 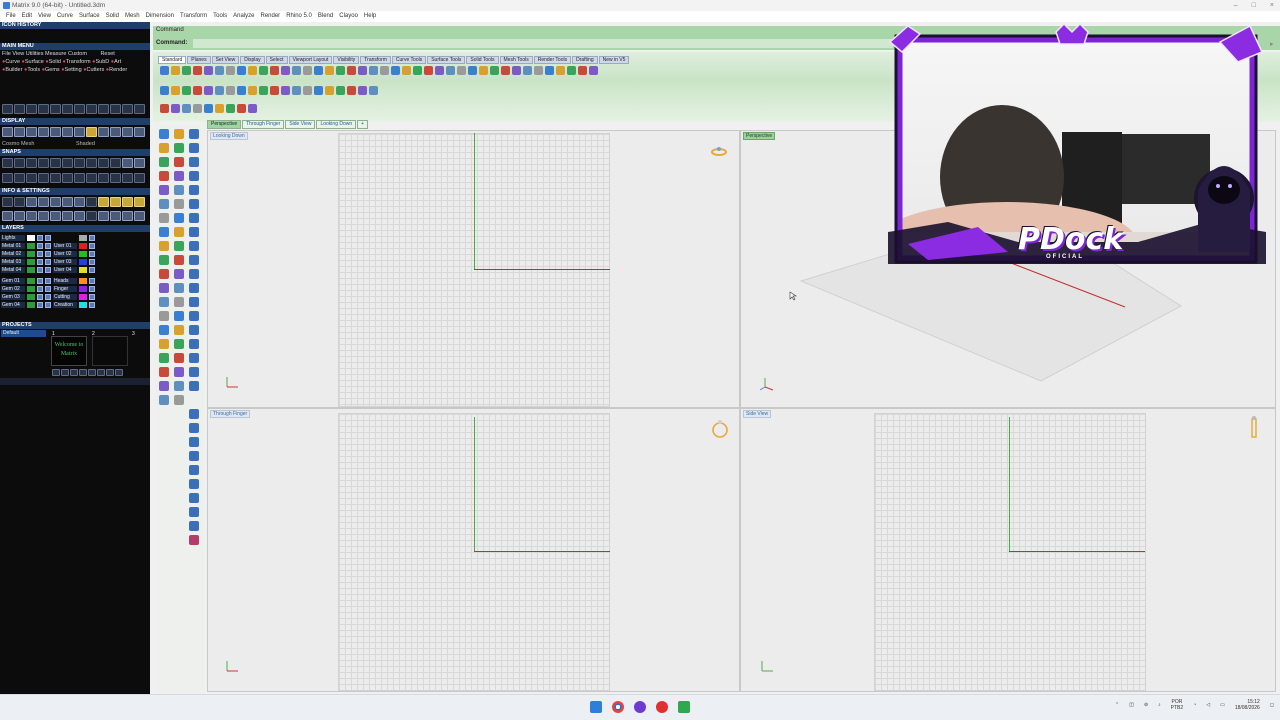 I want to click on vp-tab-looking-down: Looking Down, so click(x=336, y=124).